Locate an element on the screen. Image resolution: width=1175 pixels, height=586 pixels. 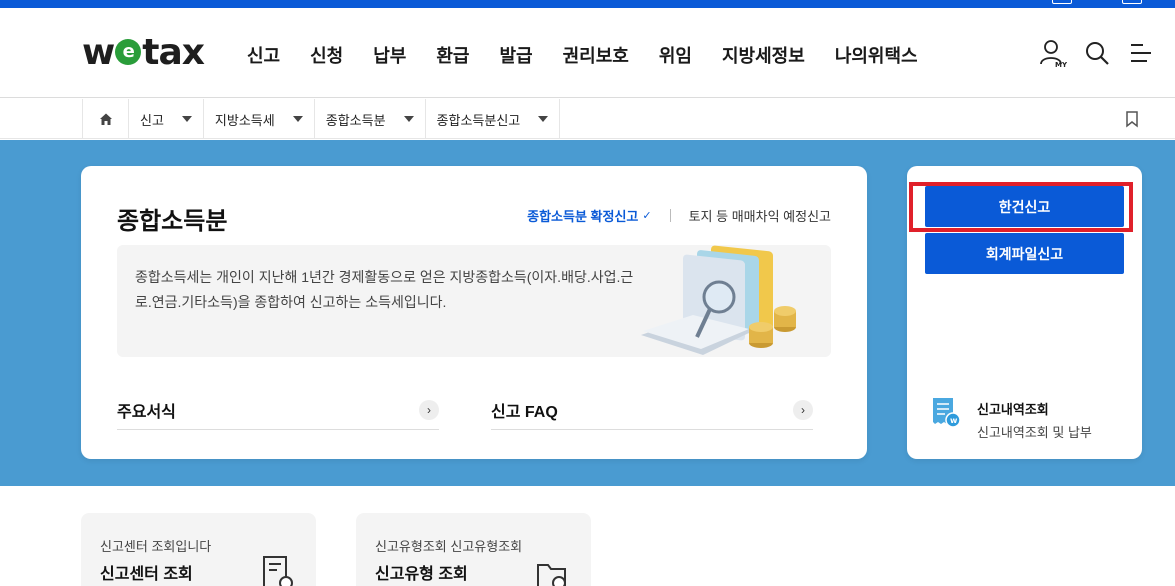
page-title: 종합소득분 is located at coordinates (172, 221).